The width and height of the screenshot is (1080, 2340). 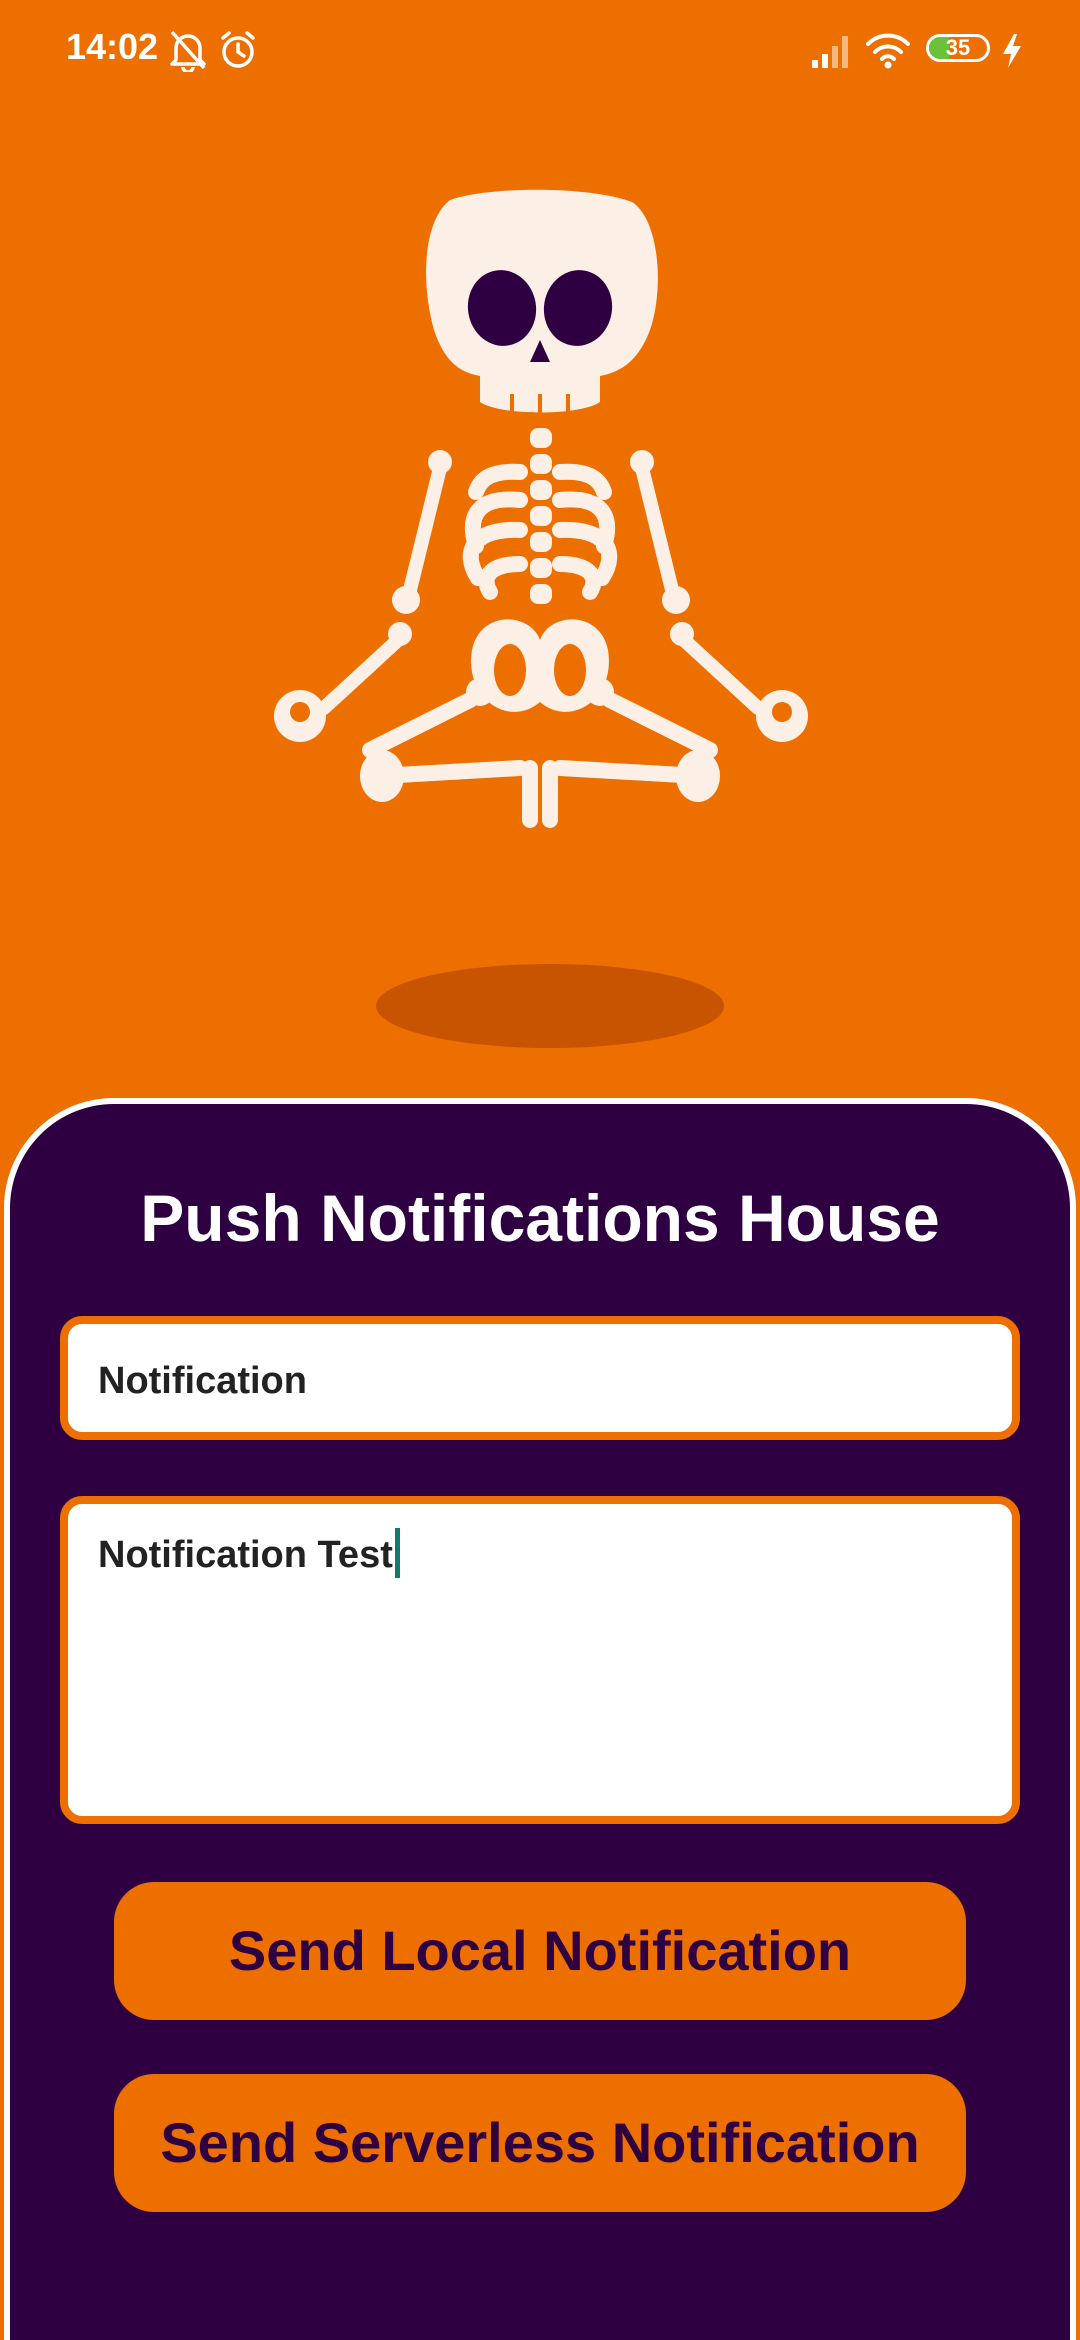 I want to click on signal-icon, so click(x=832, y=50).